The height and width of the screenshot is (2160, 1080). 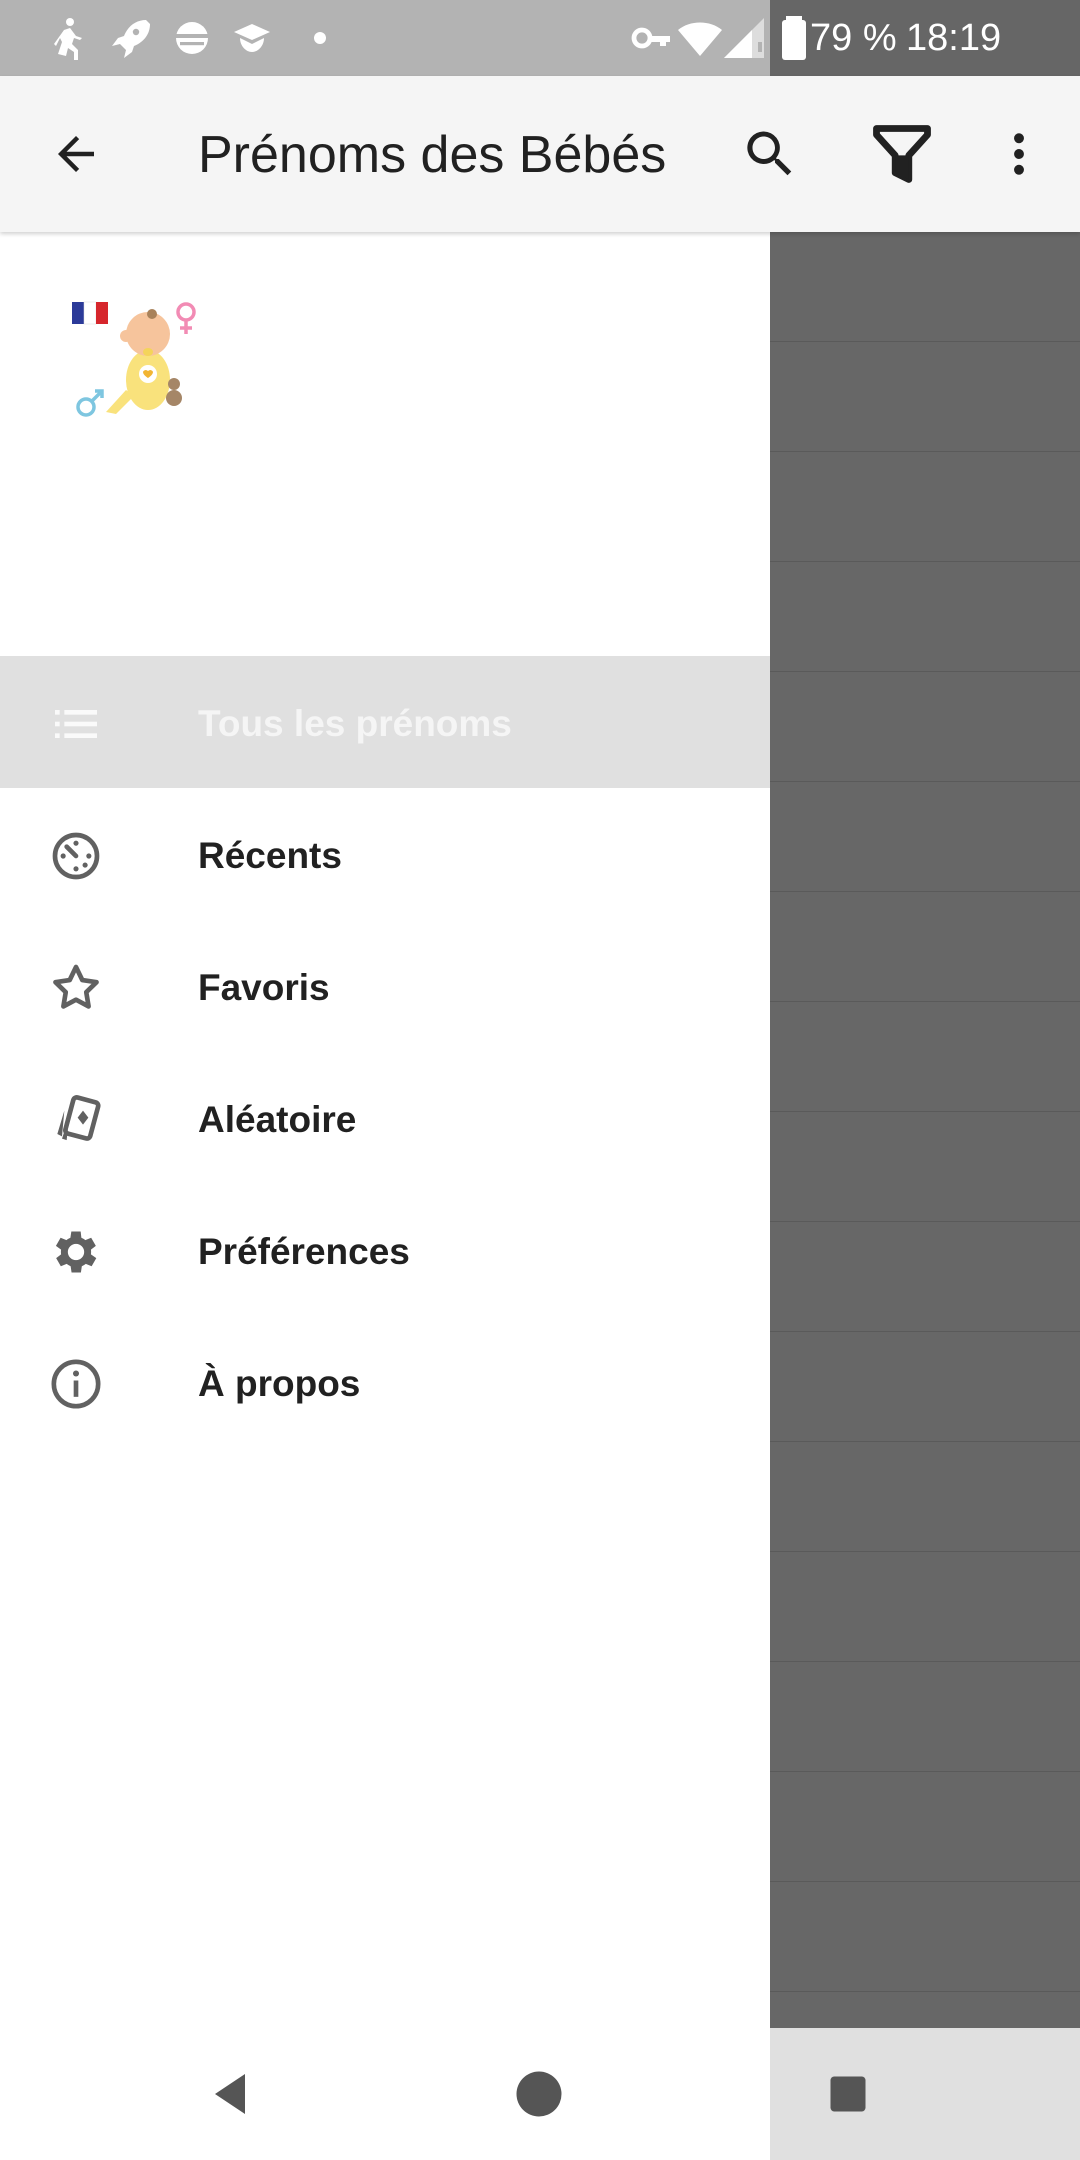 I want to click on drawer-item-favorites: Favoris, so click(x=385, y=986).